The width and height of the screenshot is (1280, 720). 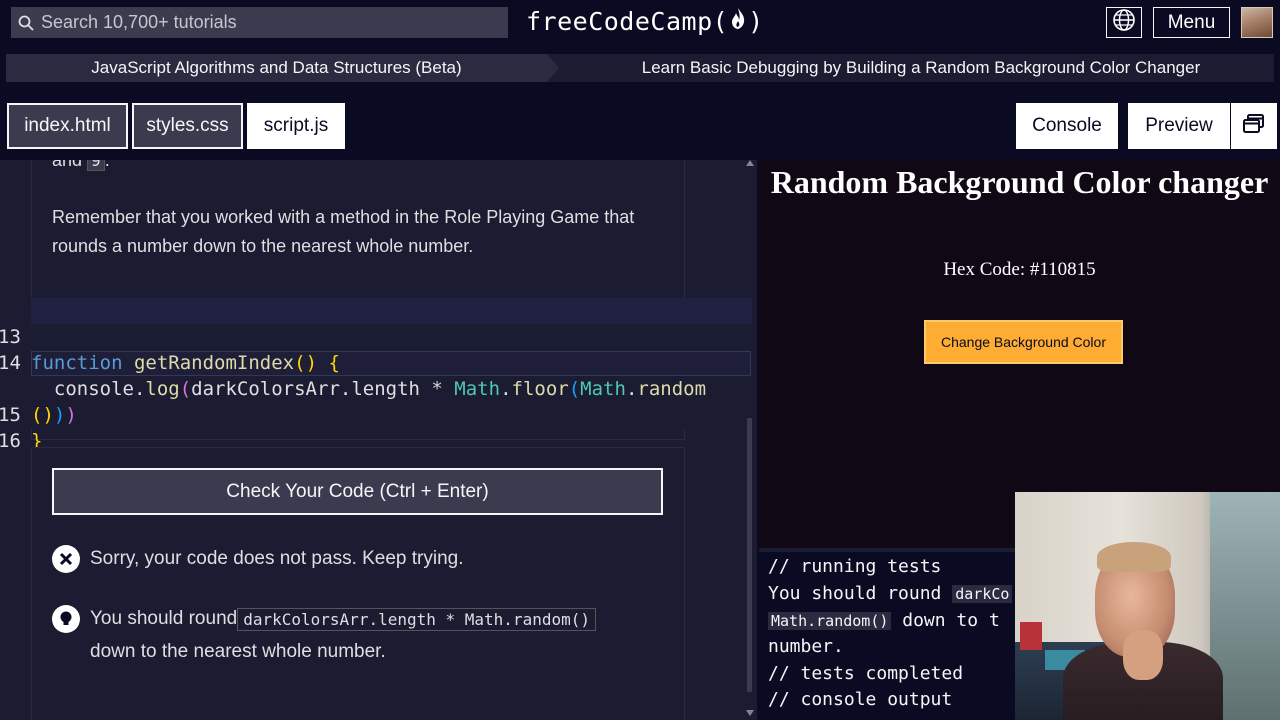 I want to click on globe-icon, so click(x=1124, y=22).